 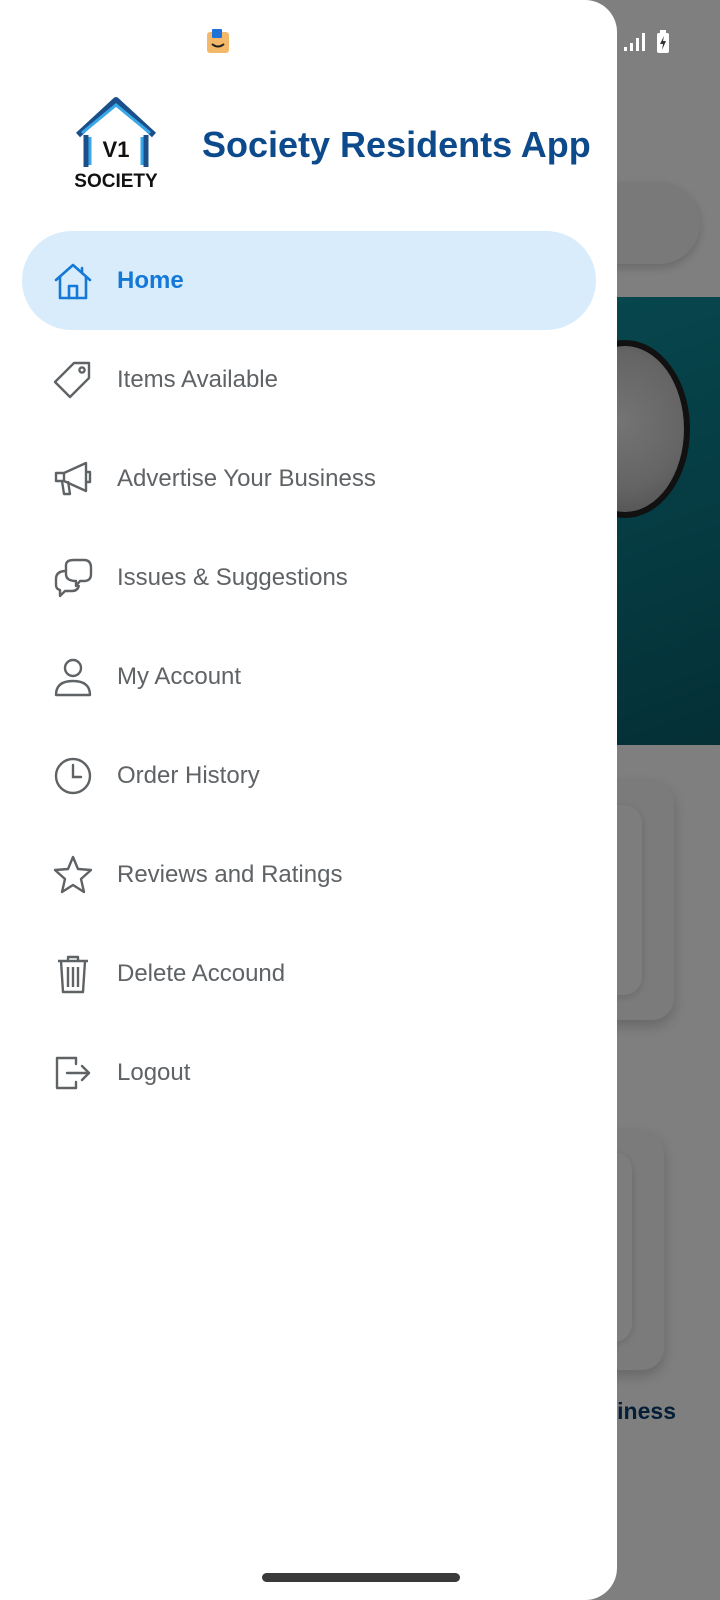 I want to click on user-icon, so click(x=73, y=677).